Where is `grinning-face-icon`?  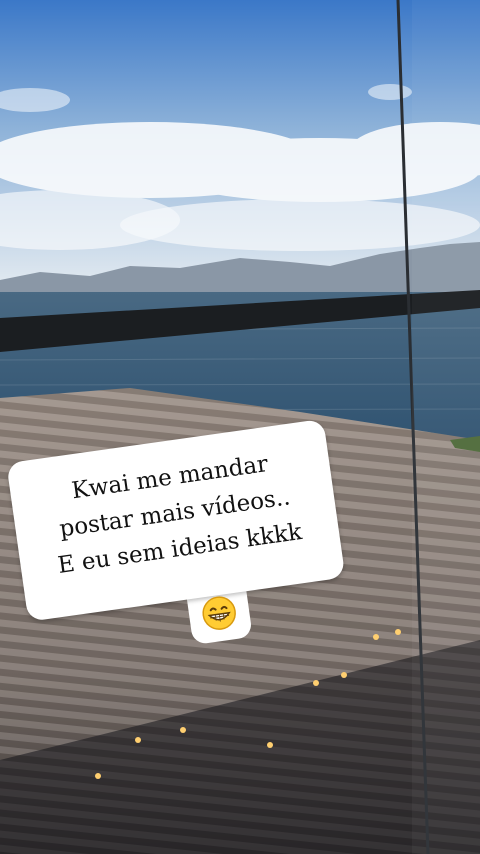 grinning-face-icon is located at coordinates (219, 613).